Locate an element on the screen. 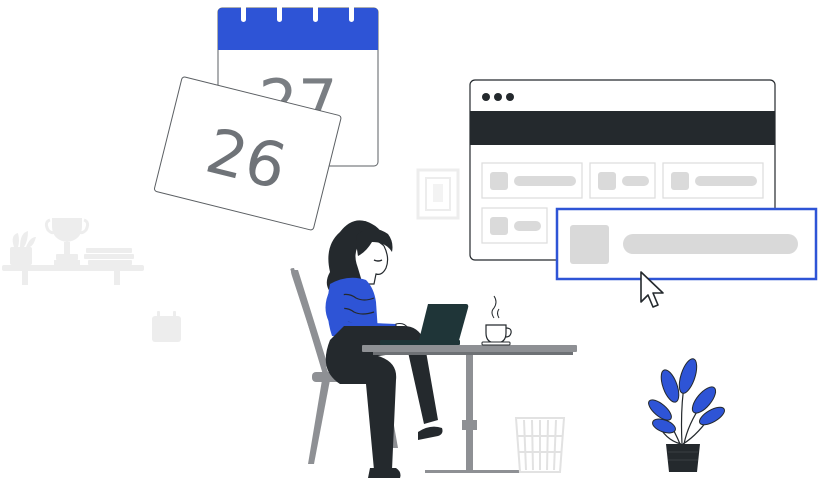 This screenshot has height=480, width=818. browser-header-bar is located at coordinates (622, 128).